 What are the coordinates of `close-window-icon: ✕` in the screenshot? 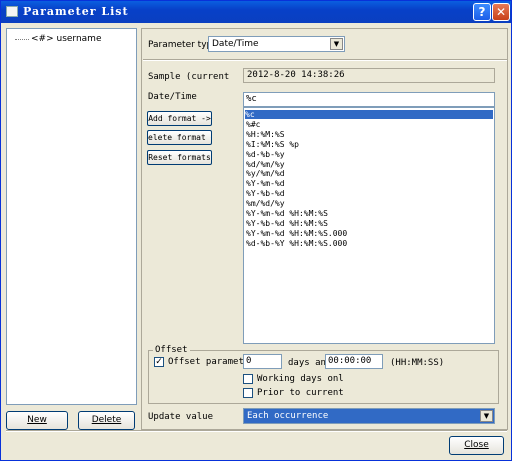 It's located at (501, 12).